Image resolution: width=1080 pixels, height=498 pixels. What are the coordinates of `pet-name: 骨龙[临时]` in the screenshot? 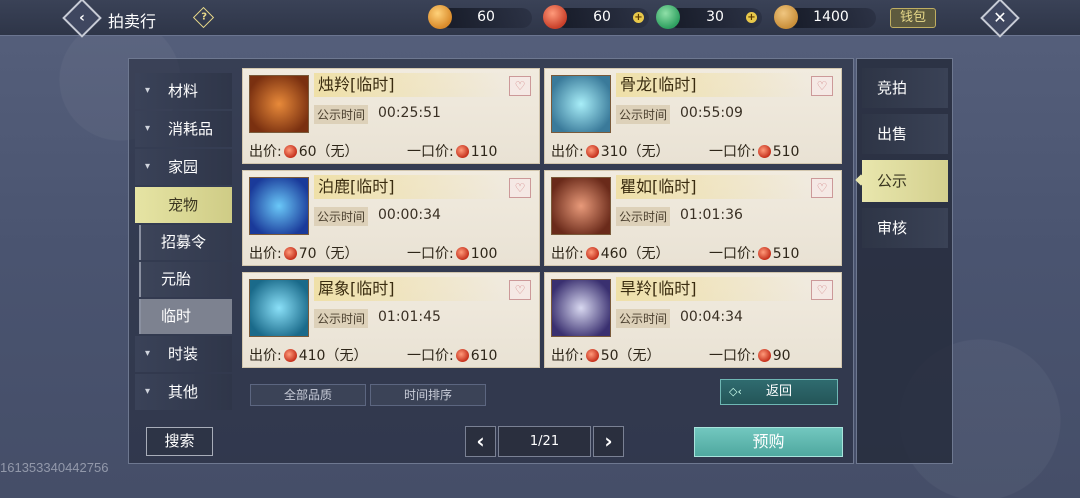 It's located at (711, 85).